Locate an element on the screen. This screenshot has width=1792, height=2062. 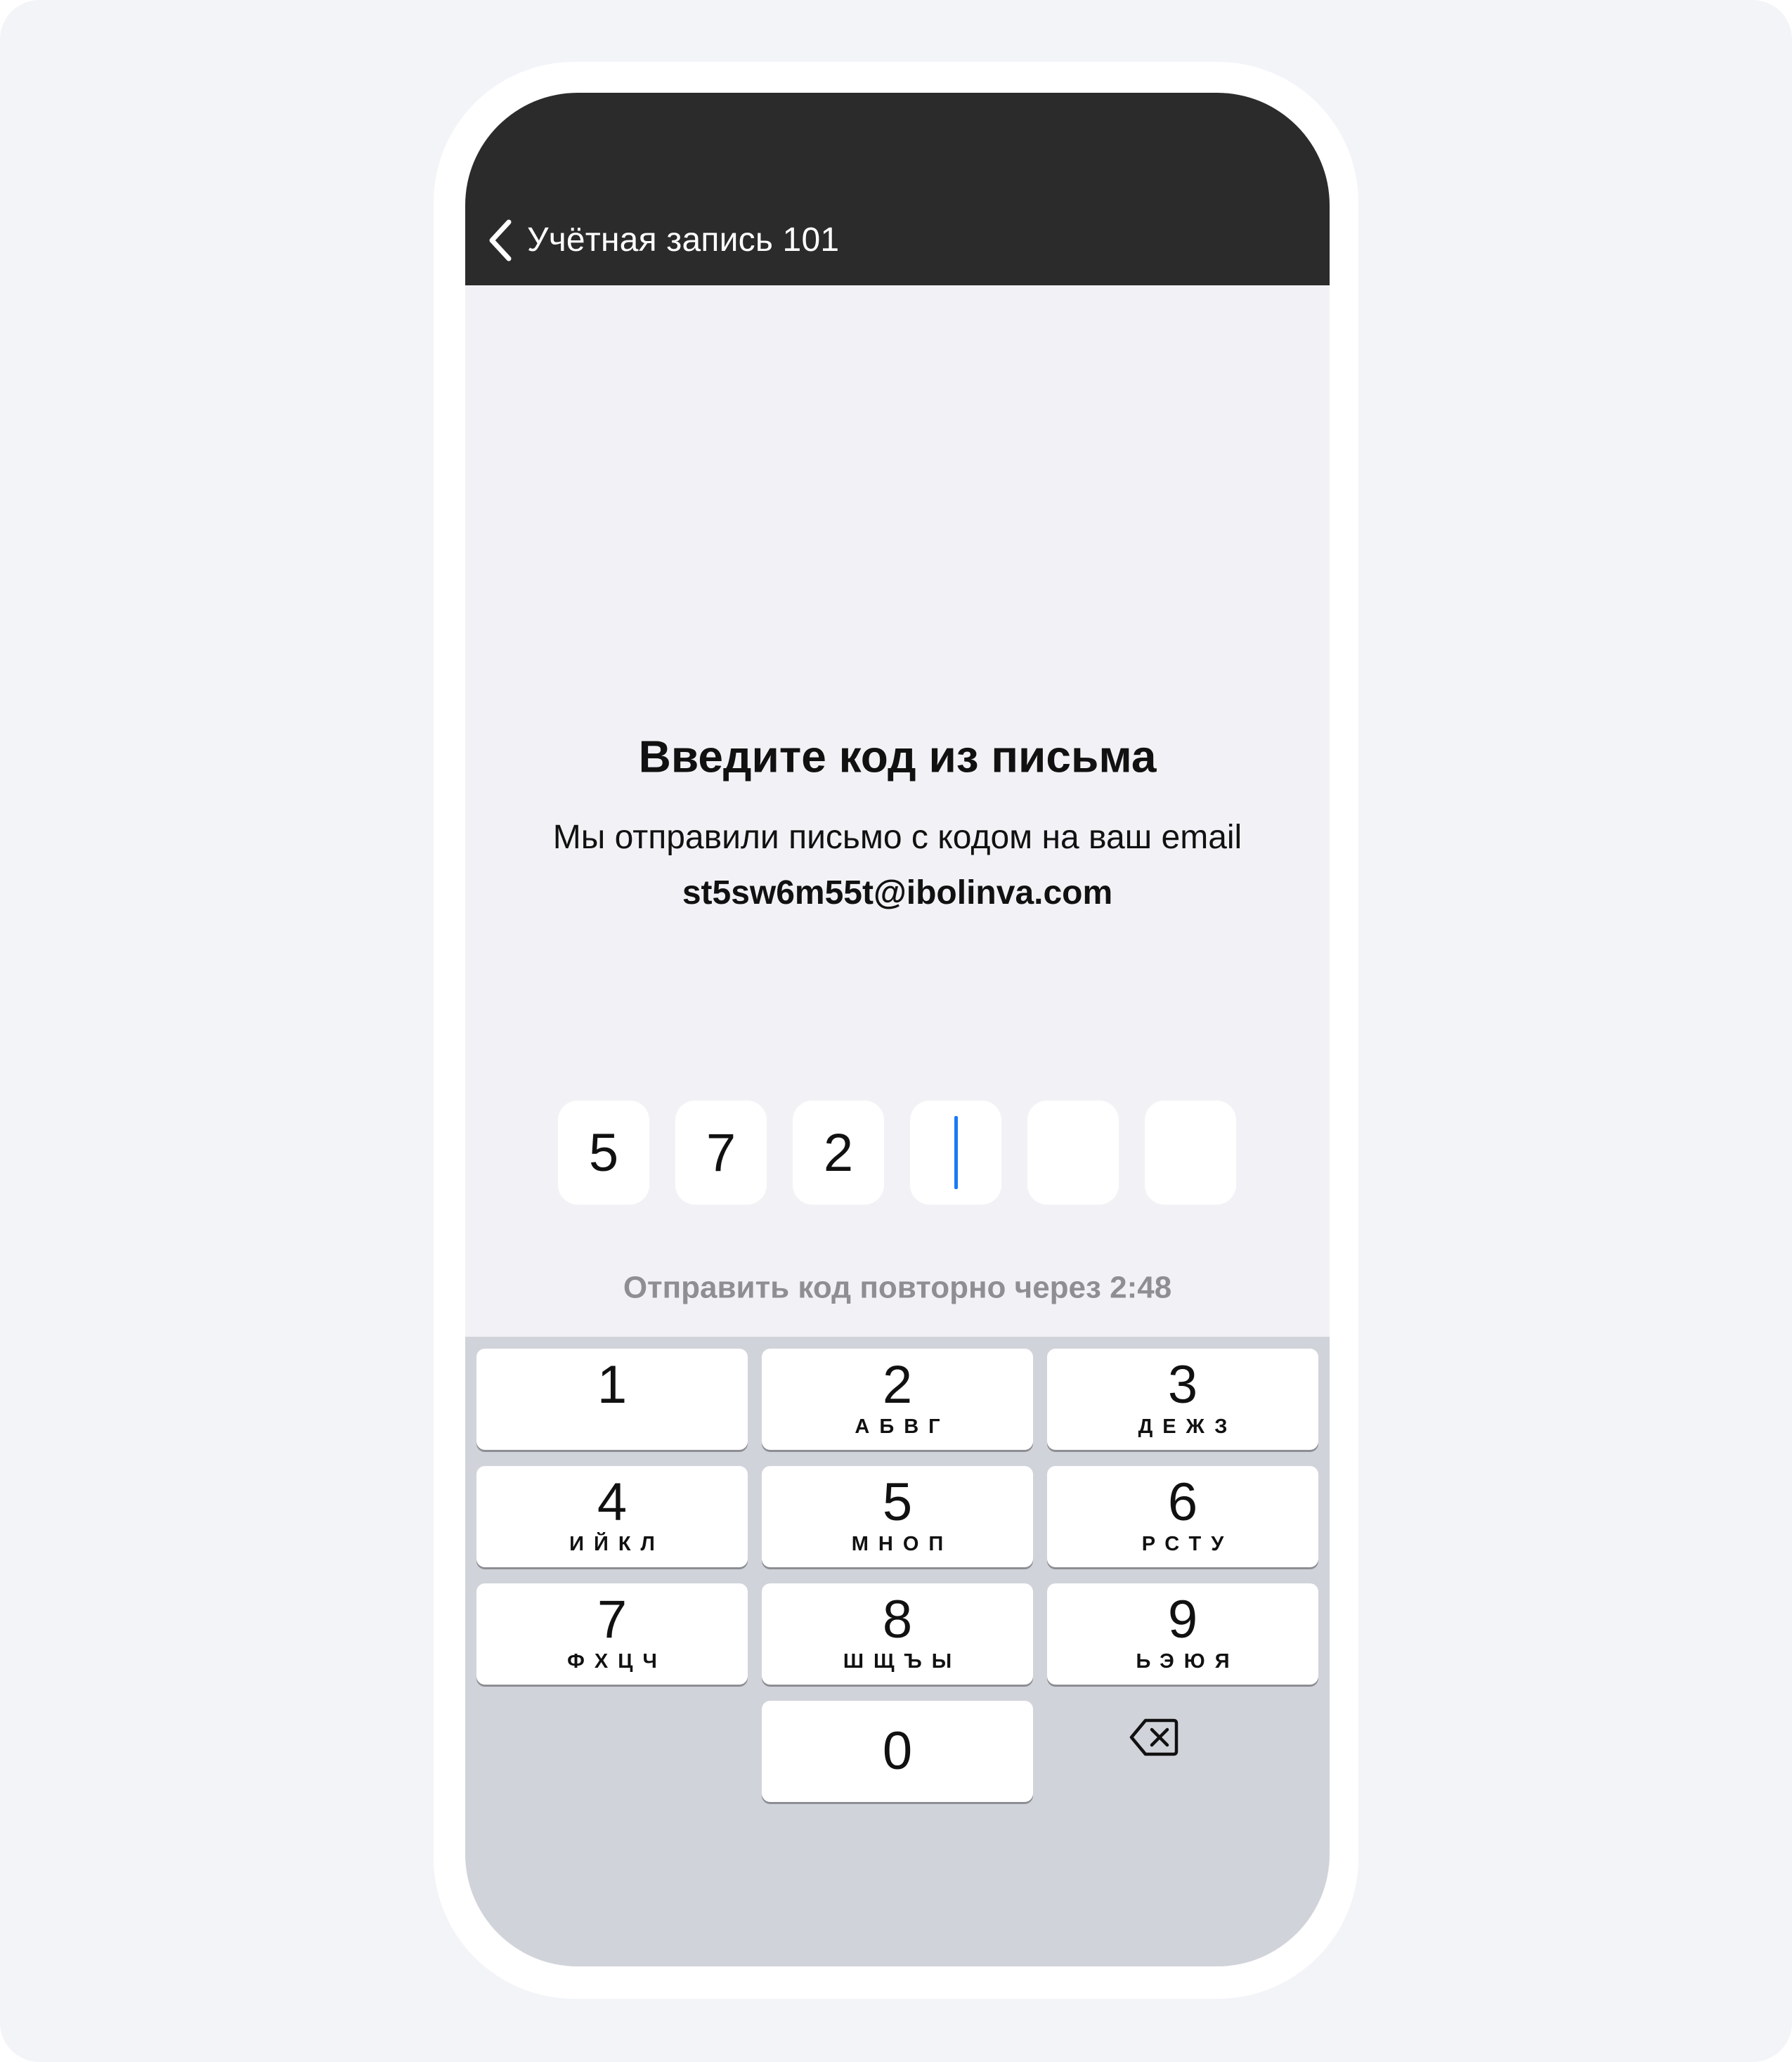
key-digit: 0 is located at coordinates (897, 1751).